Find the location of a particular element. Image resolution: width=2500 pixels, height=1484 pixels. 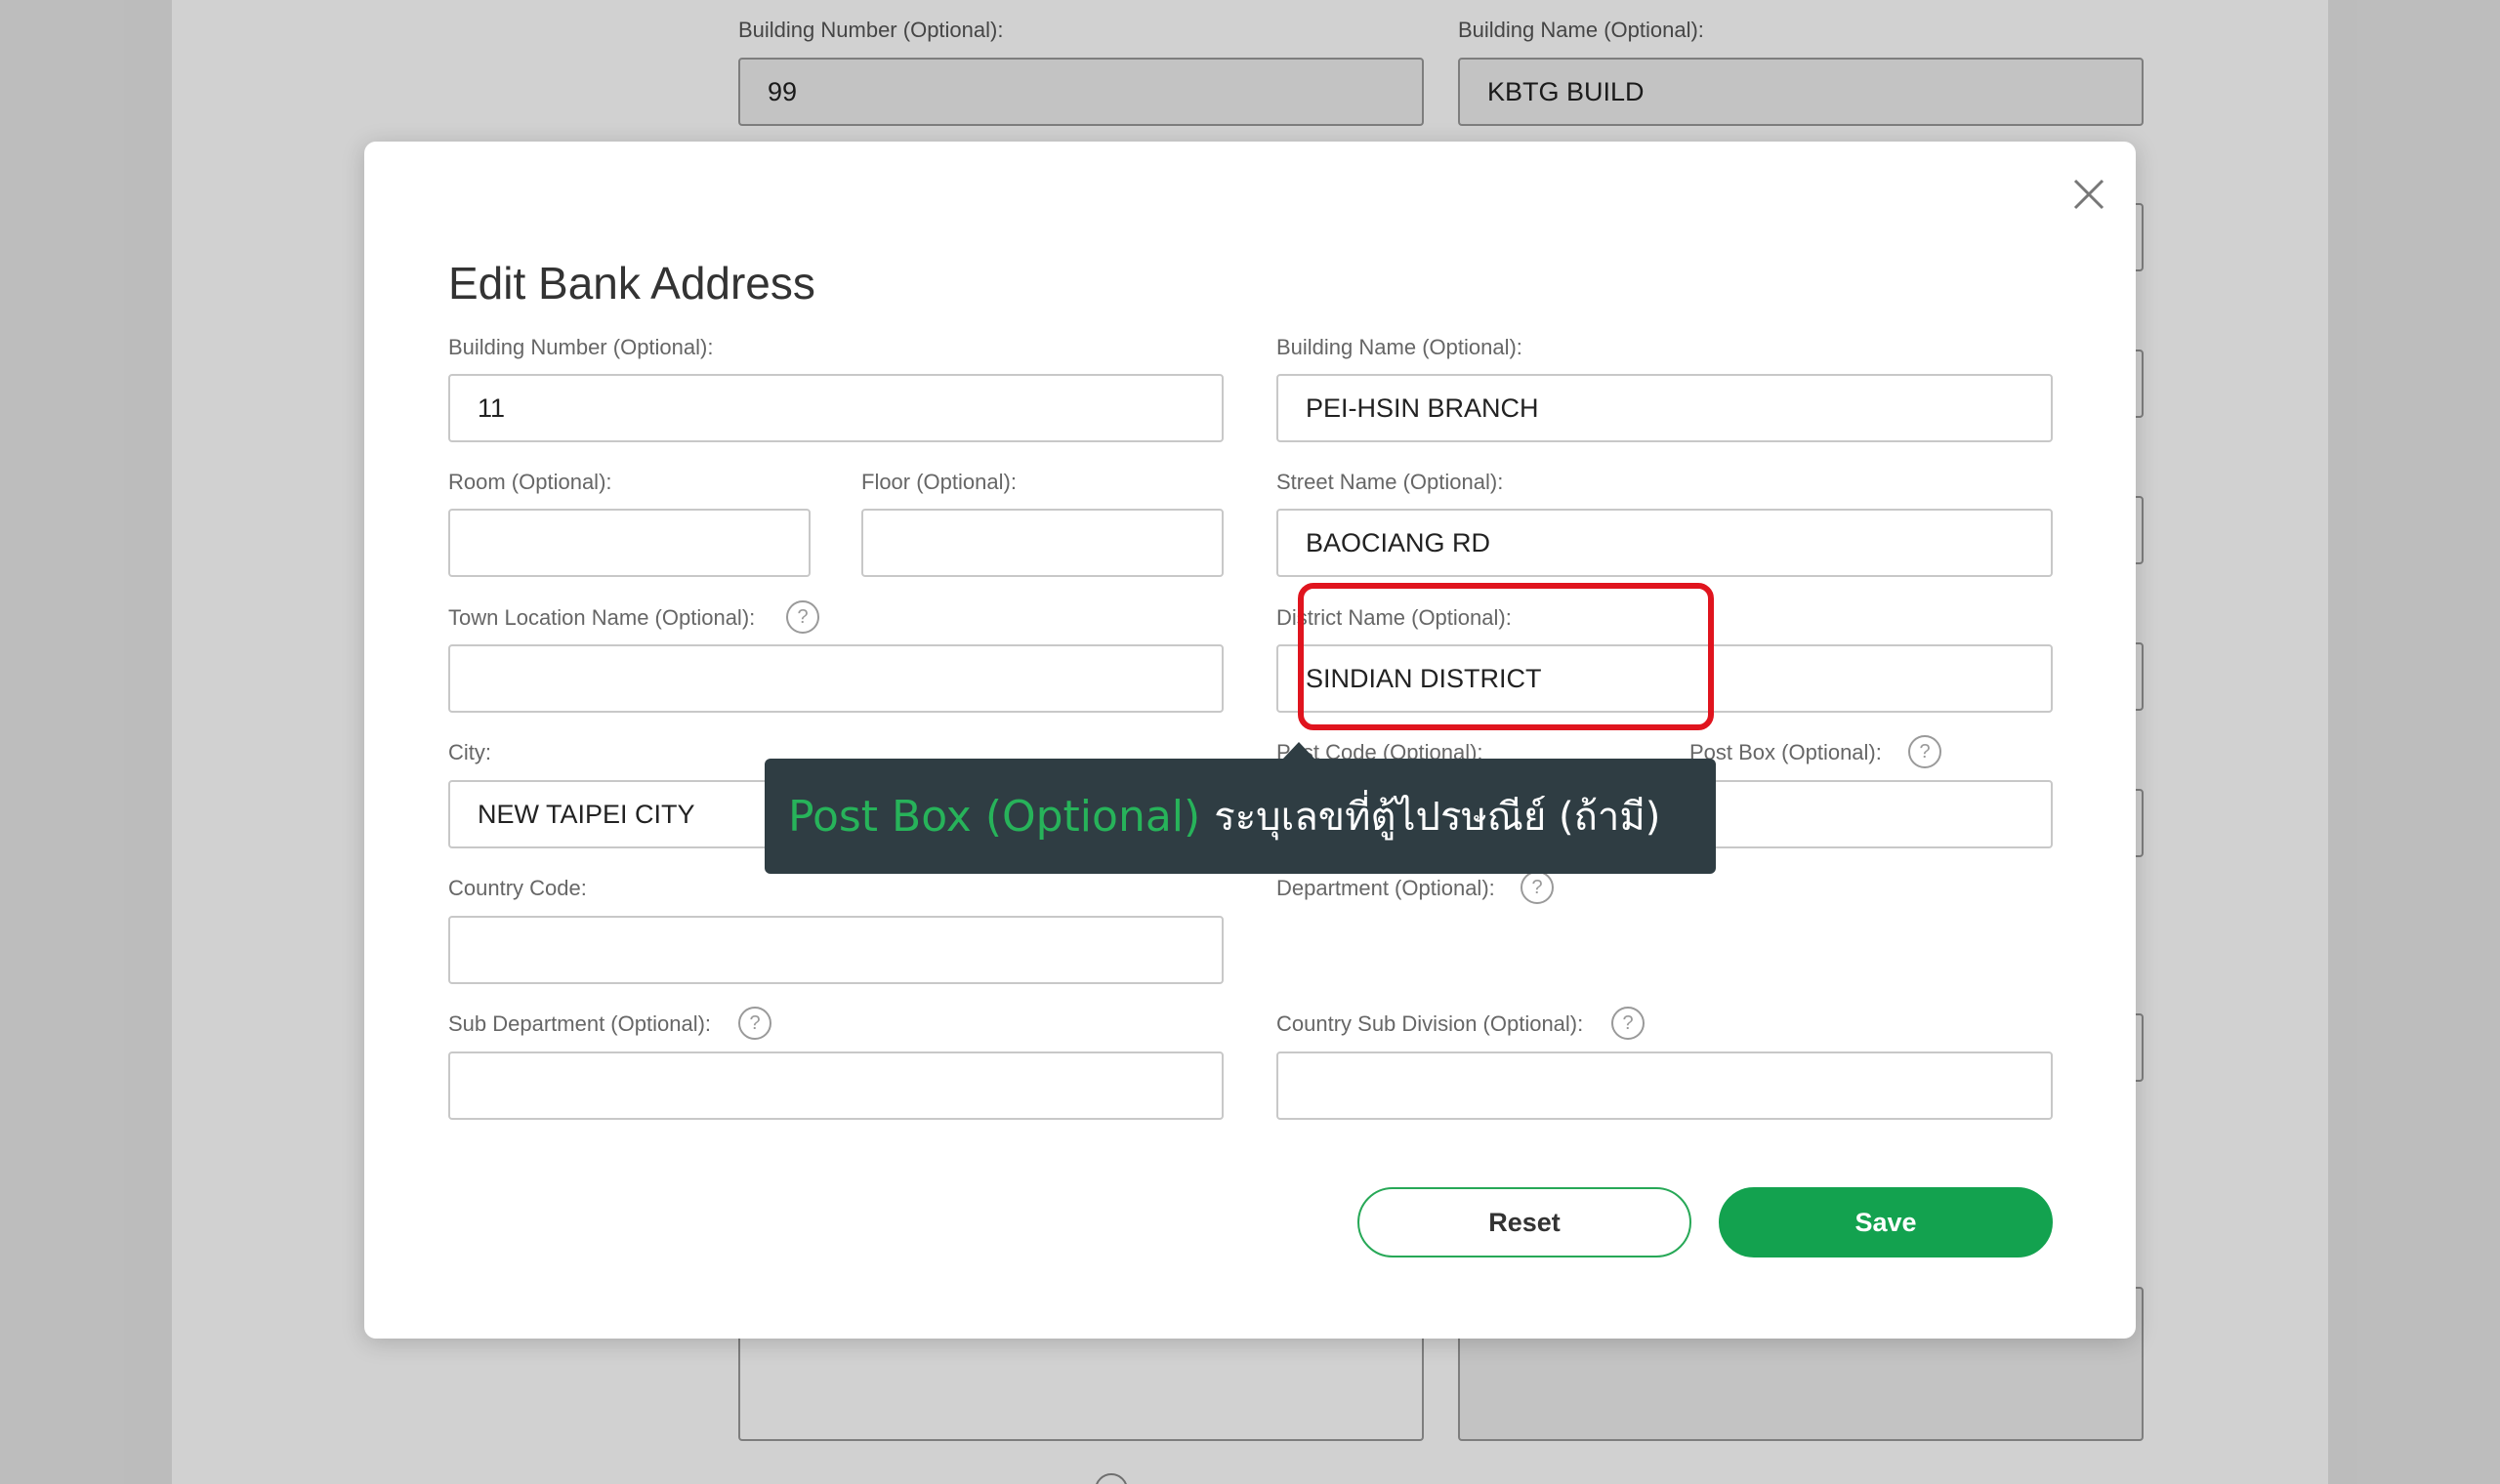

room-label: Room (Optional): is located at coordinates (530, 482).